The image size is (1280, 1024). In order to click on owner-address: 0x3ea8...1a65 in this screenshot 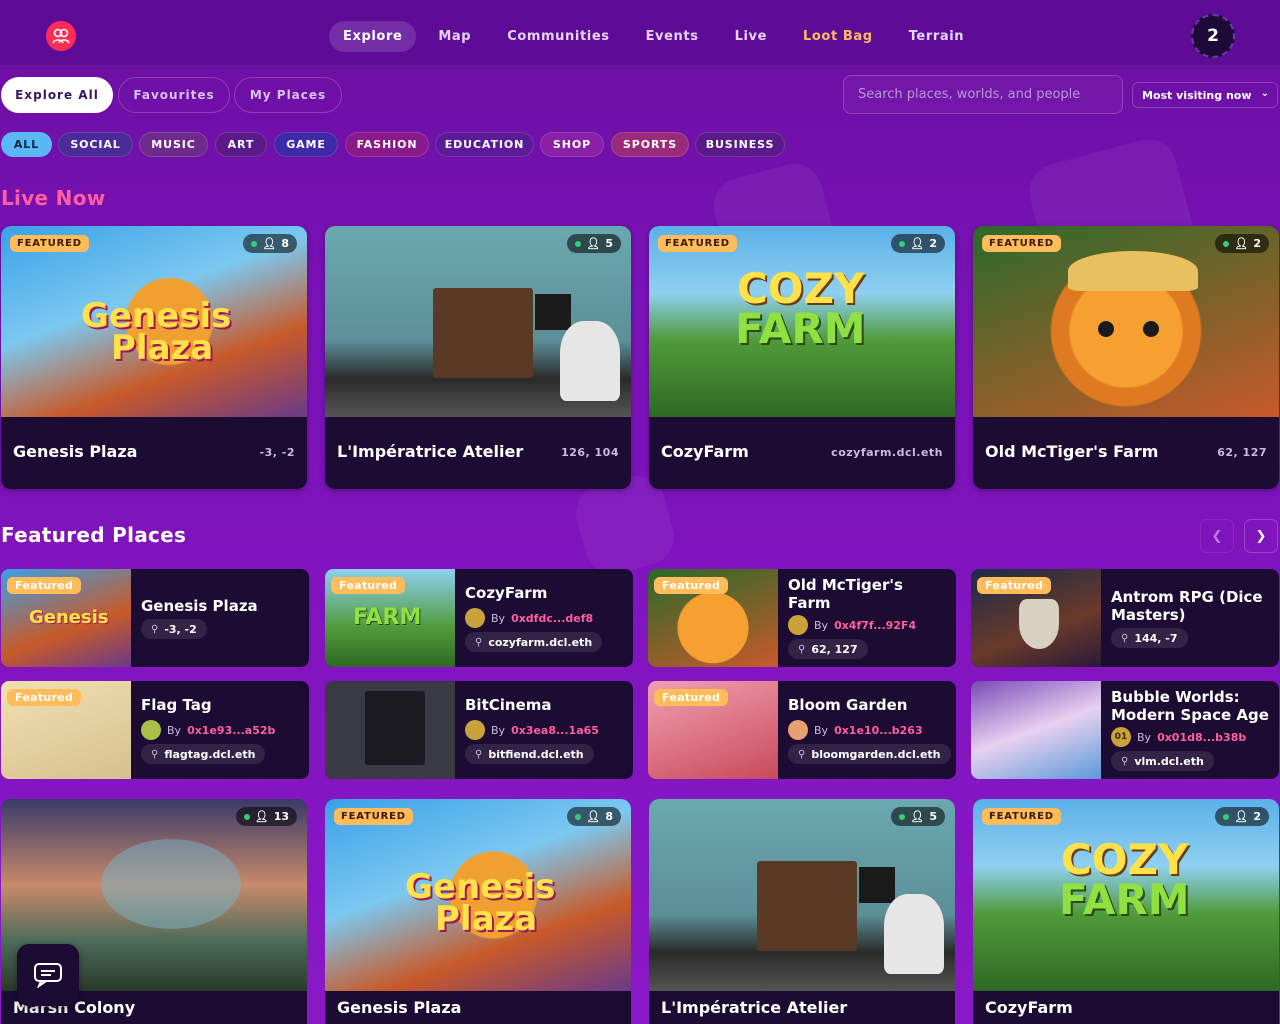, I will do `click(555, 730)`.